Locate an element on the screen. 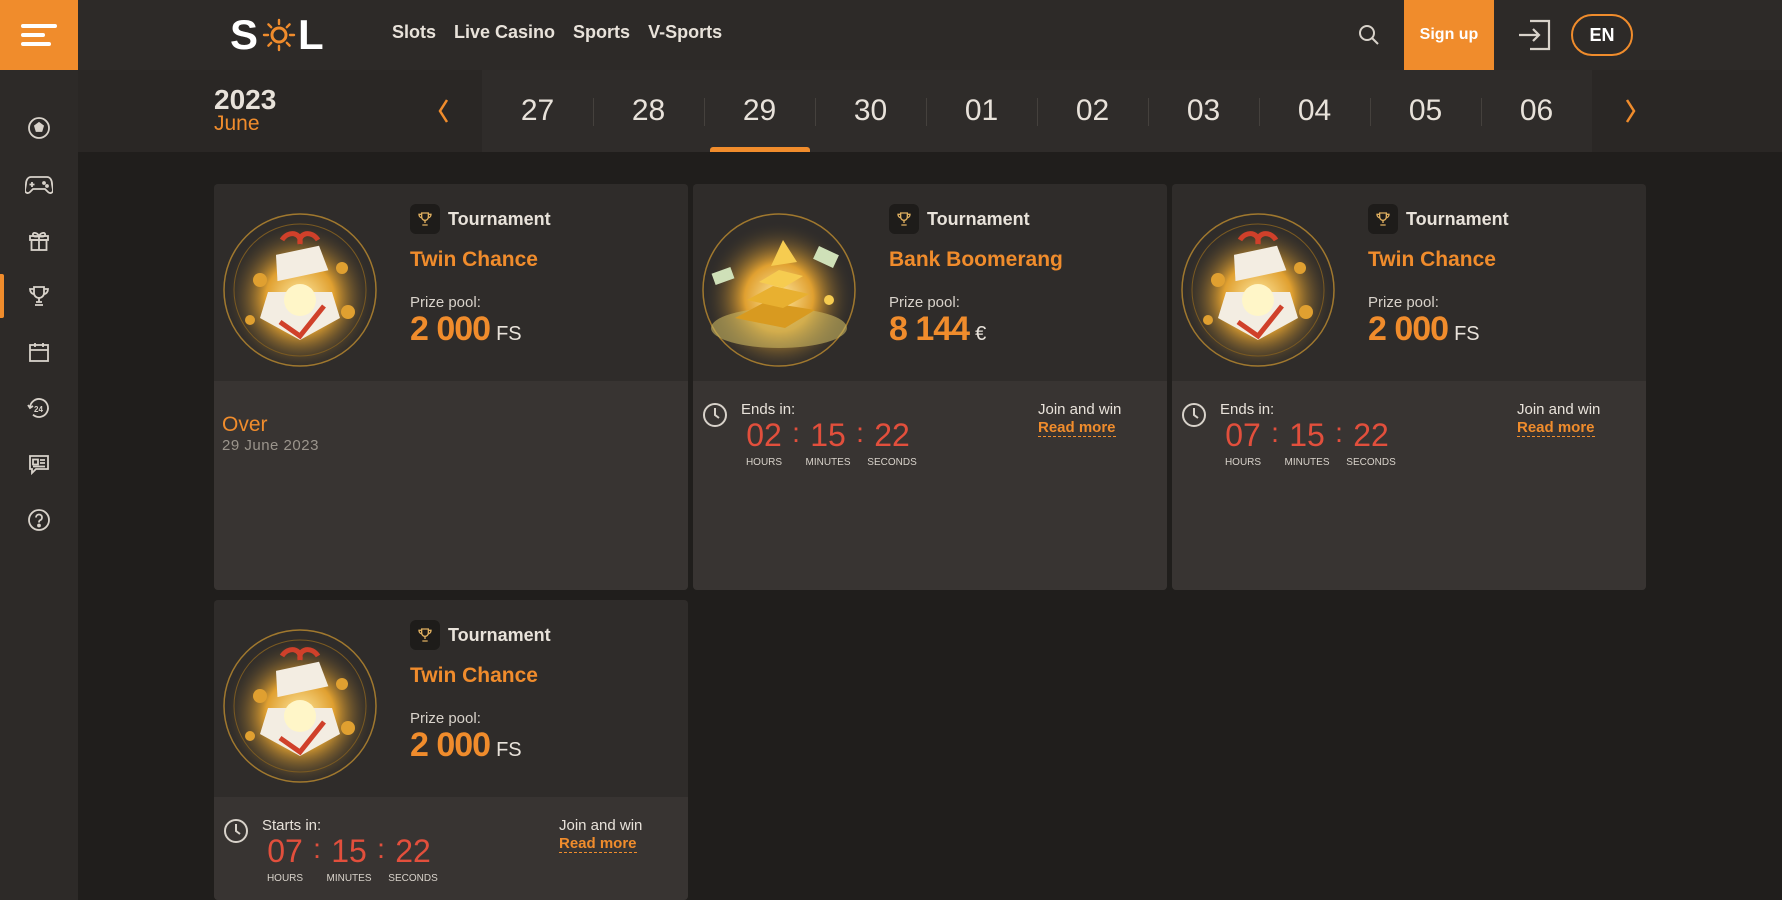 Image resolution: width=1782 pixels, height=900 pixels. nav-v-sports: V-Sports is located at coordinates (685, 32).